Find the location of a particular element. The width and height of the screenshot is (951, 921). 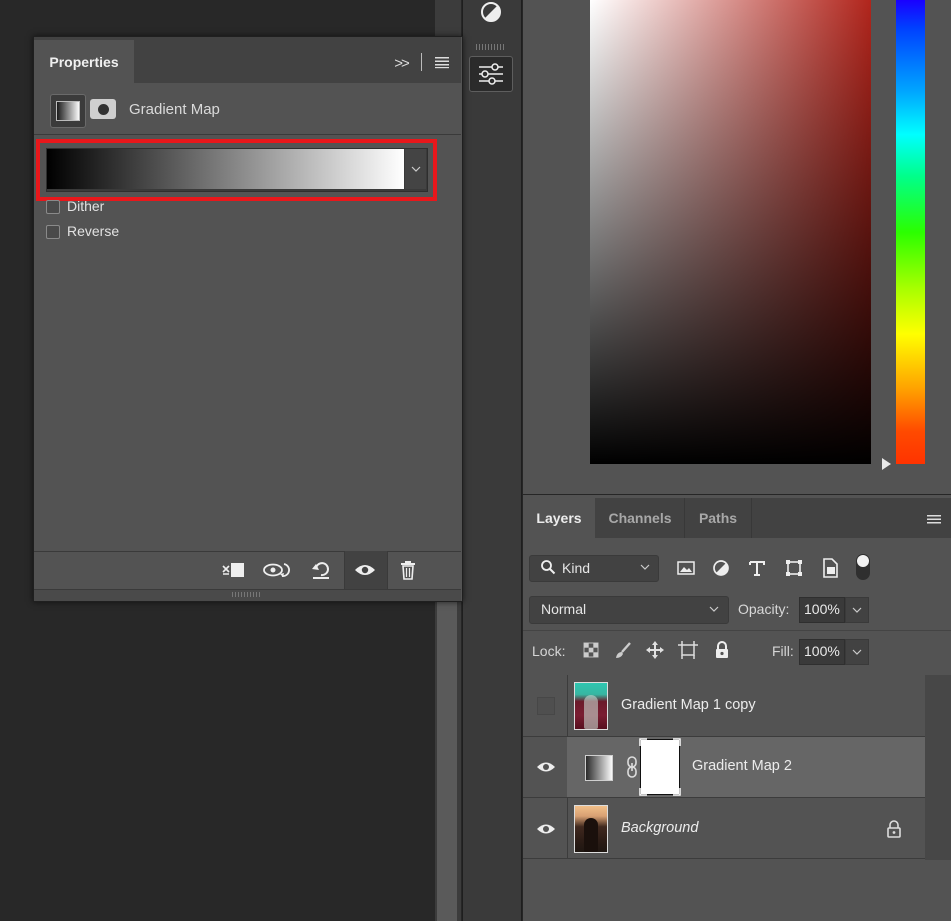

view-previous-state-icon is located at coordinates (277, 570).